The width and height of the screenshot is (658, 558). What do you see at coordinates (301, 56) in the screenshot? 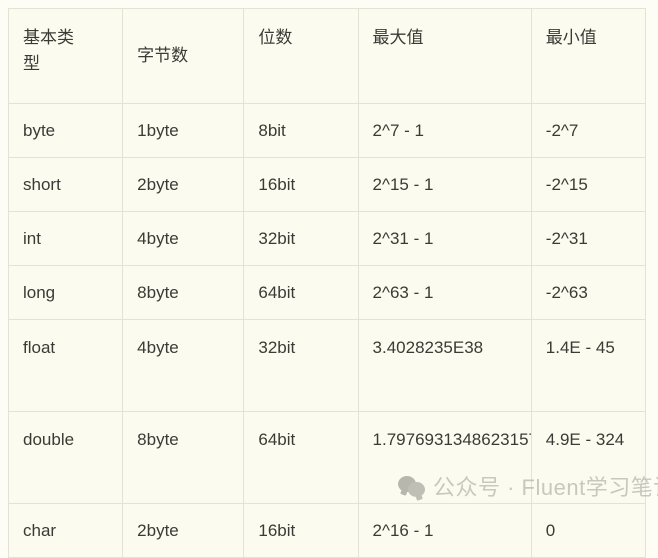
I see `column-header-bits: 位数` at bounding box center [301, 56].